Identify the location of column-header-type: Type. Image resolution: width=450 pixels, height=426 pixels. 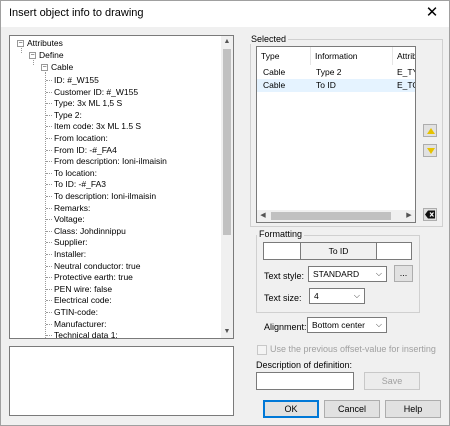
(284, 56).